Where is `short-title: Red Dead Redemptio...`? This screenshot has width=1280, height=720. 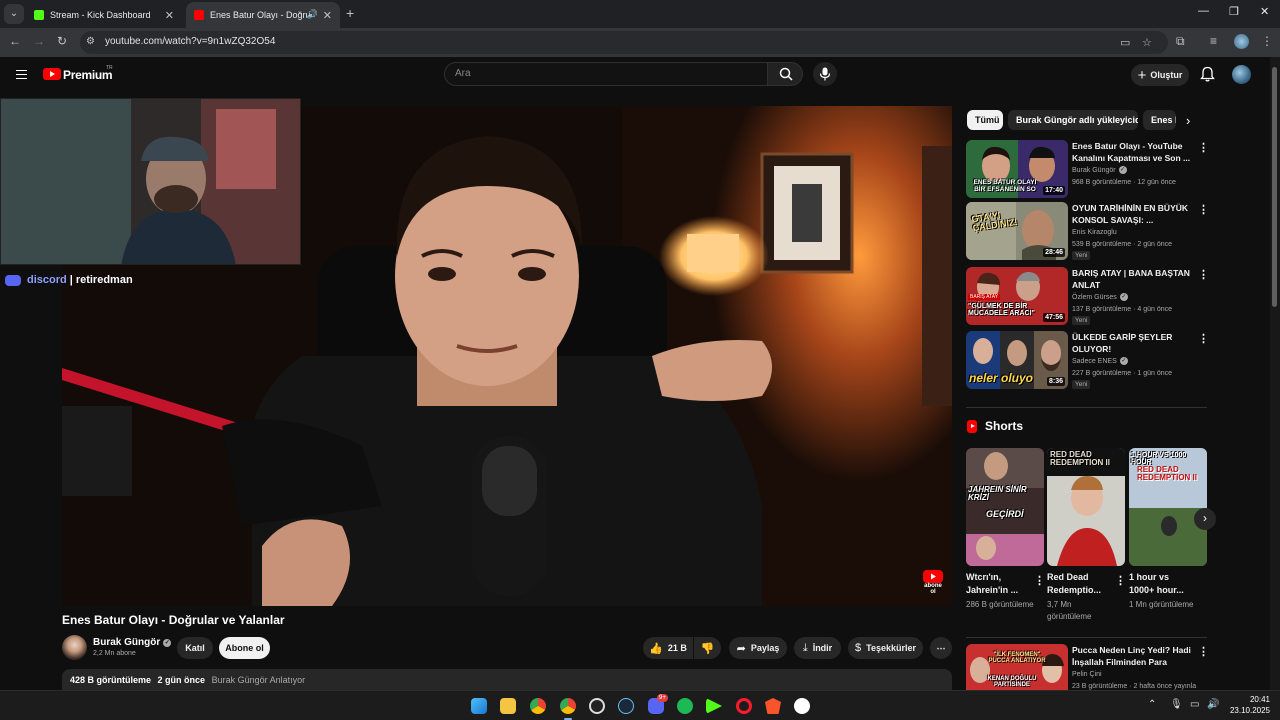
short-title: Red Dead Redemptio... is located at coordinates (1080, 584).